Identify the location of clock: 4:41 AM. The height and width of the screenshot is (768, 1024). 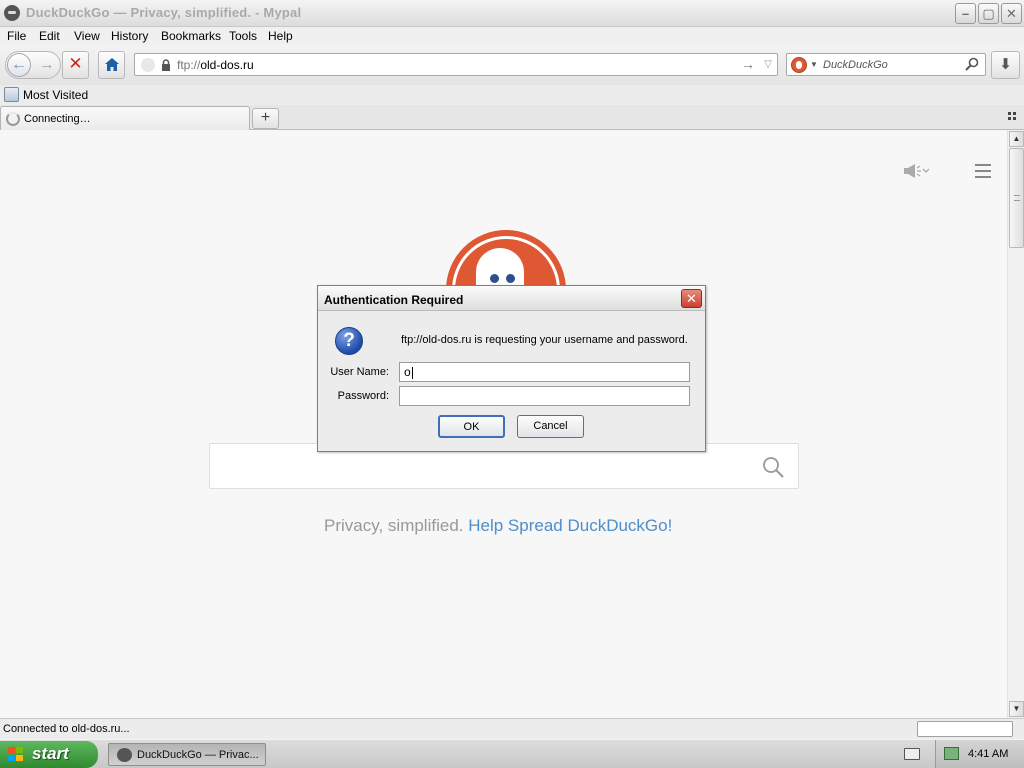
(988, 754).